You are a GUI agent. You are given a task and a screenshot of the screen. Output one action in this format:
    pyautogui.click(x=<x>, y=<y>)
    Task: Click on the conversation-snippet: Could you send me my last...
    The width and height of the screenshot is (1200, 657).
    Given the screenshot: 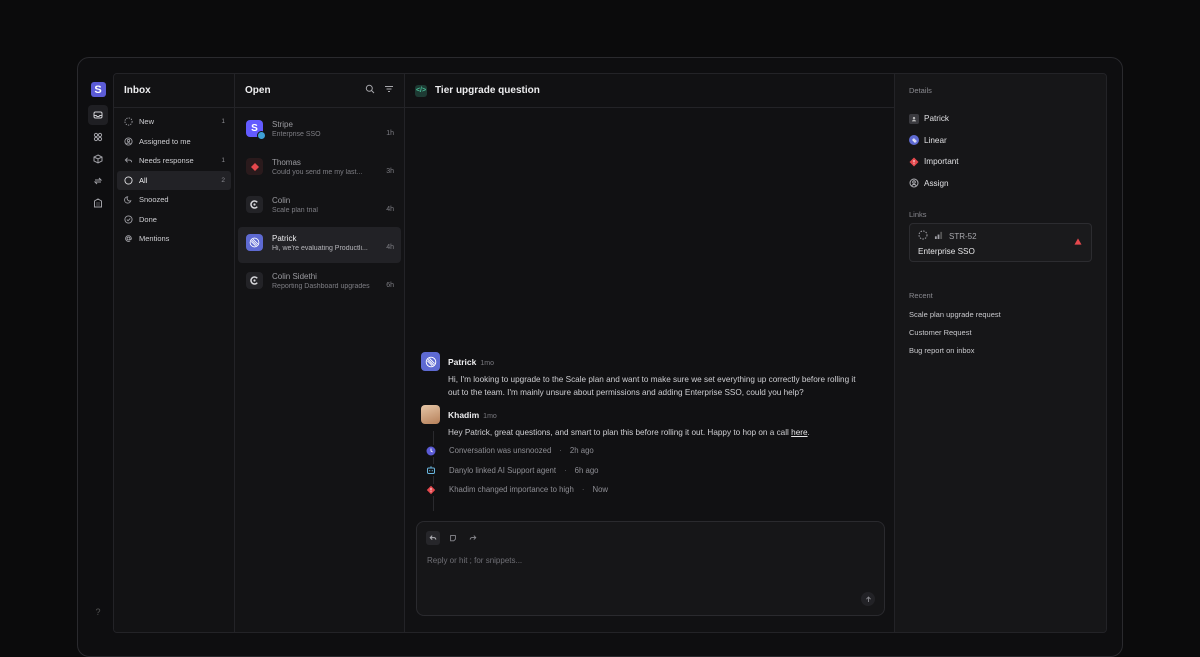 What is the action you would take?
    pyautogui.click(x=317, y=172)
    